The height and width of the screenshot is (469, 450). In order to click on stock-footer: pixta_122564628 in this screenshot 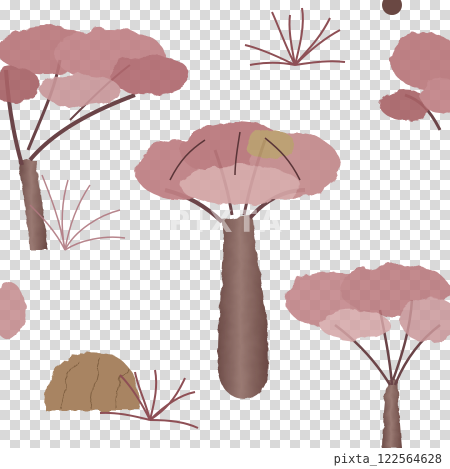, I will do `click(225, 458)`.